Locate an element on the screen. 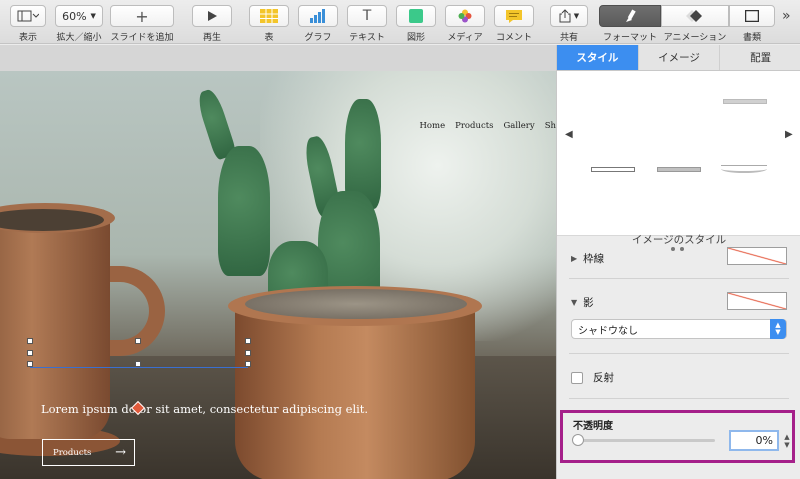  format-button is located at coordinates (630, 16).